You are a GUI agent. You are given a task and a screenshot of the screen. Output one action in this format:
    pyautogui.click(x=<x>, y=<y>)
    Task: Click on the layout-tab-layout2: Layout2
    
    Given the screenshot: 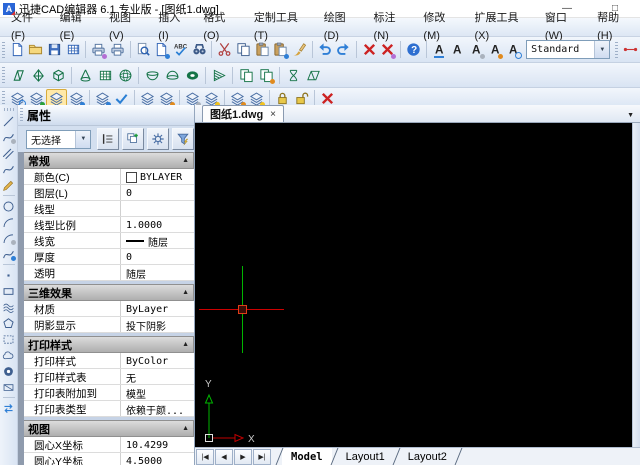 What is the action you would take?
    pyautogui.click(x=427, y=456)
    